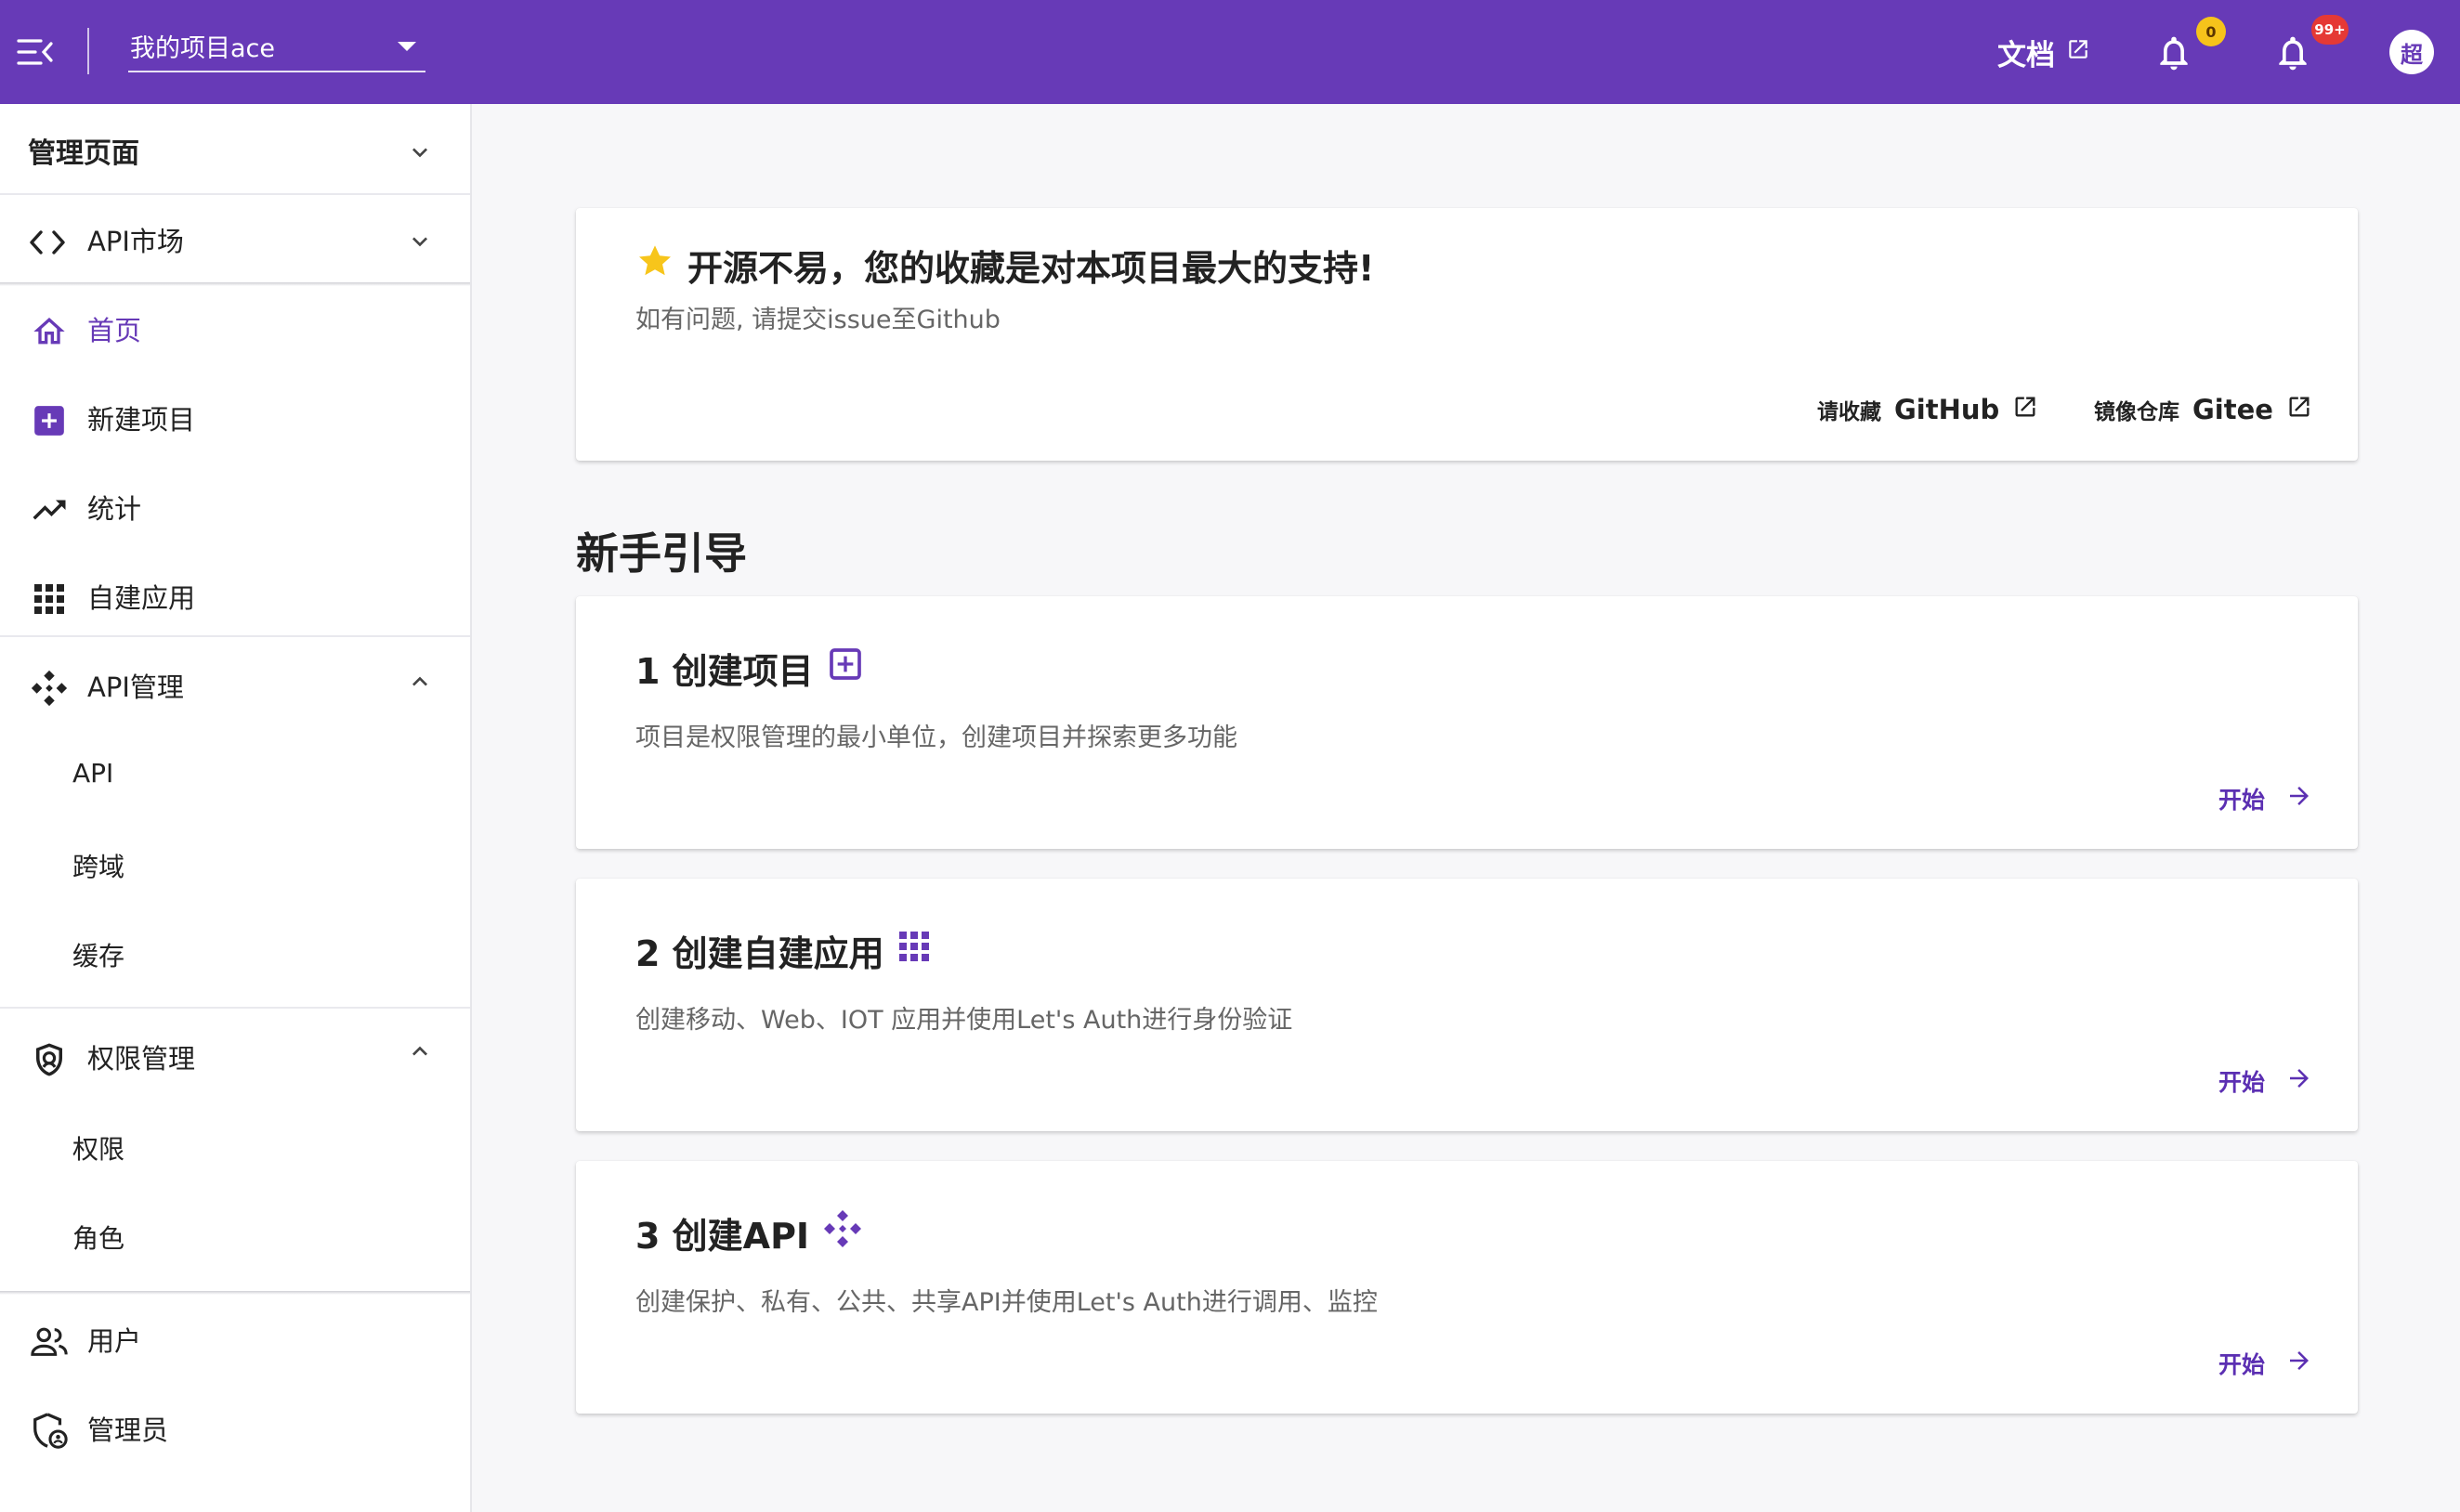  What do you see at coordinates (407, 48) in the screenshot?
I see `caret-down-icon` at bounding box center [407, 48].